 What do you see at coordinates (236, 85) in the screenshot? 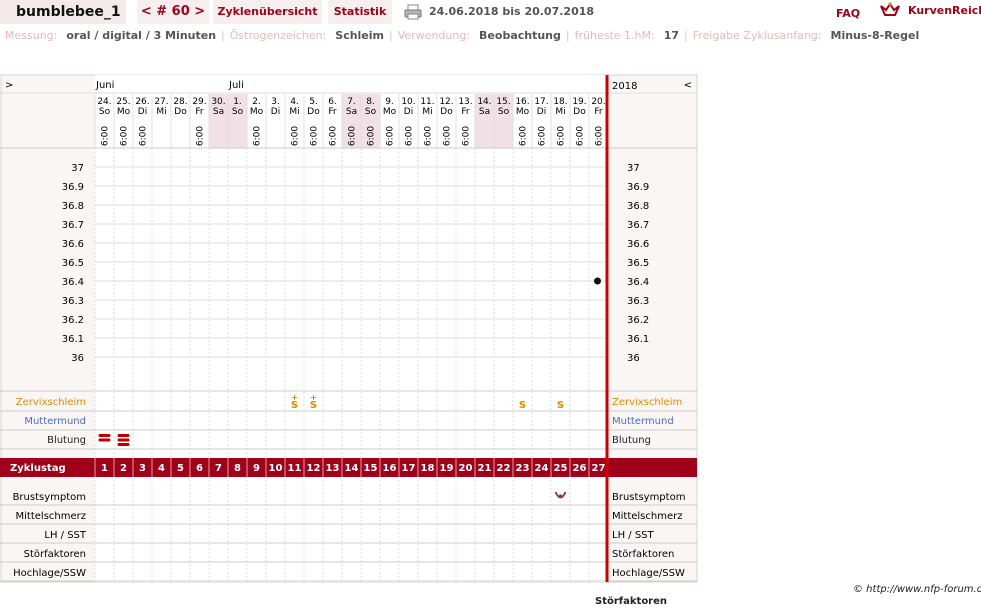
I see `month-label: Juli` at bounding box center [236, 85].